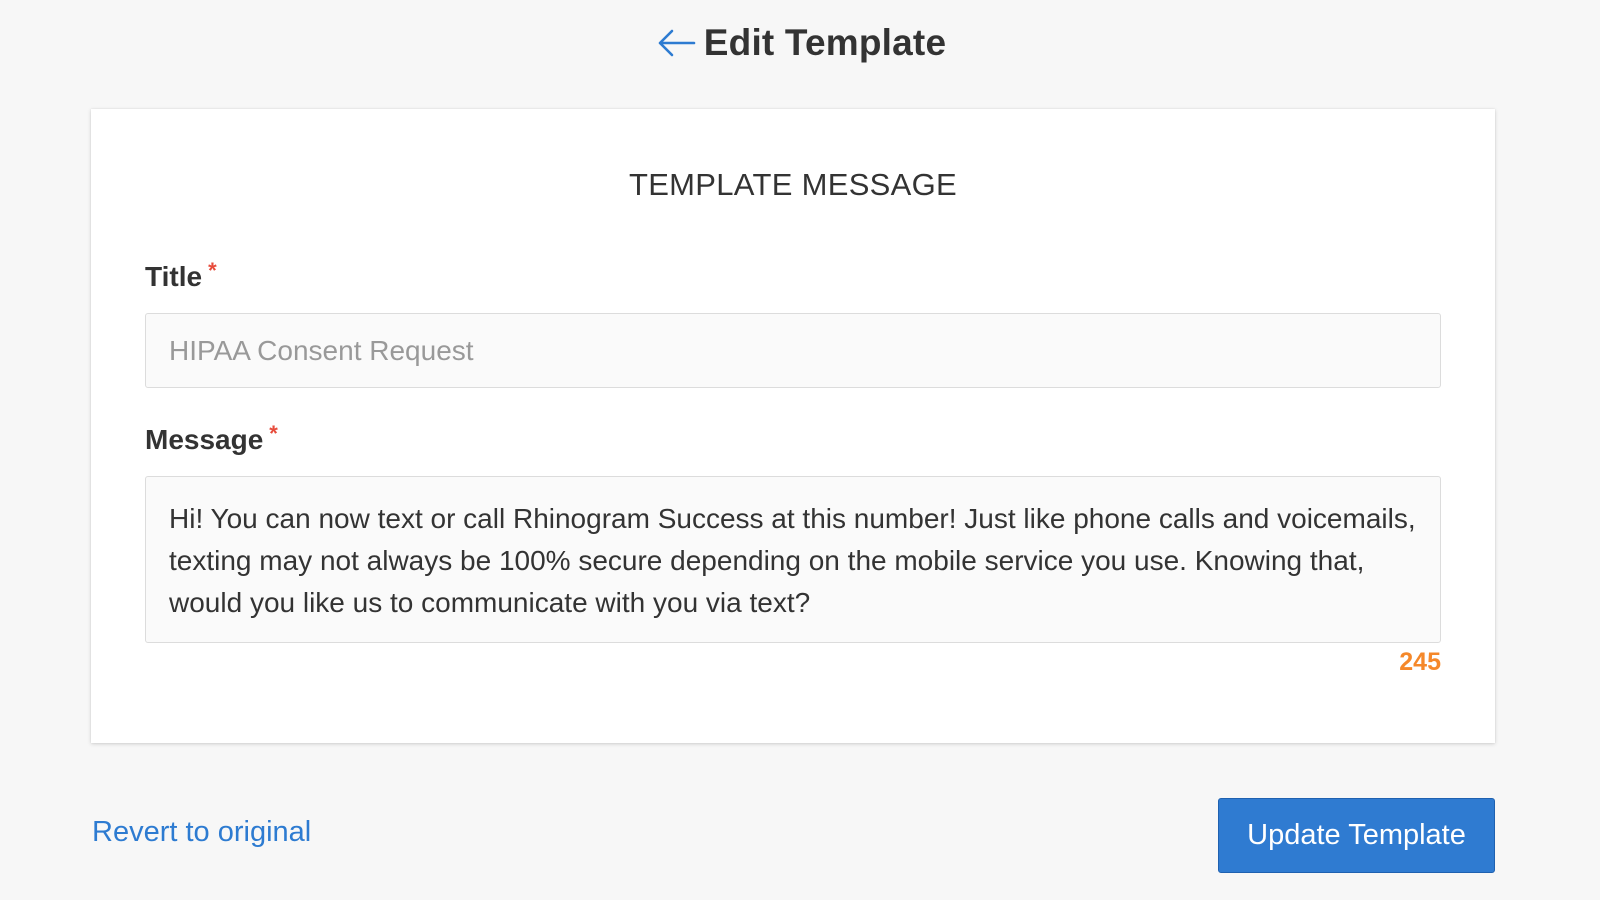 This screenshot has height=900, width=1600. Describe the element at coordinates (793, 184) in the screenshot. I see `card-heading: TEMPLATE MESSAGE` at that location.